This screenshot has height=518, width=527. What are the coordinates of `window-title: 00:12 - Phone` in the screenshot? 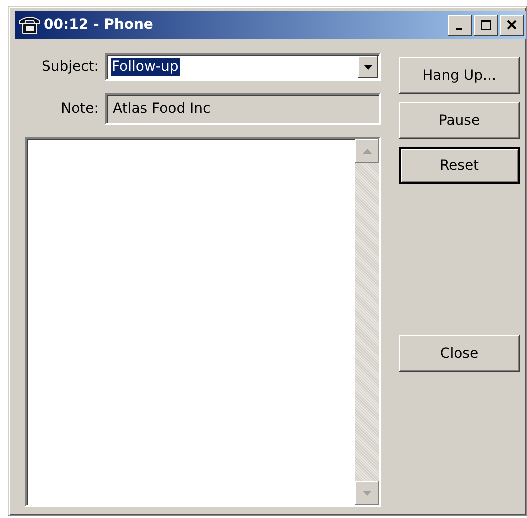 It's located at (99, 25).